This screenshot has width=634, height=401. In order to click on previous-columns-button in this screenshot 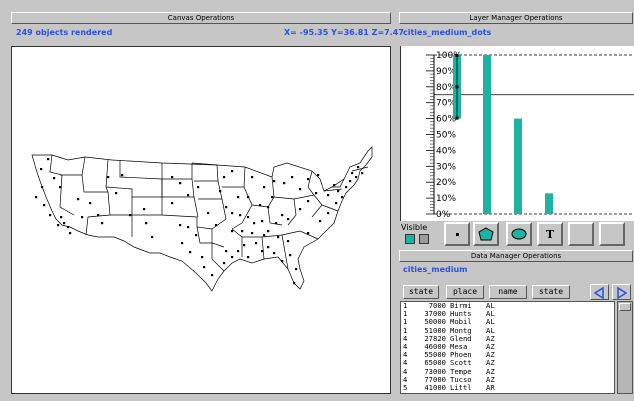, I will do `click(599, 292)`.